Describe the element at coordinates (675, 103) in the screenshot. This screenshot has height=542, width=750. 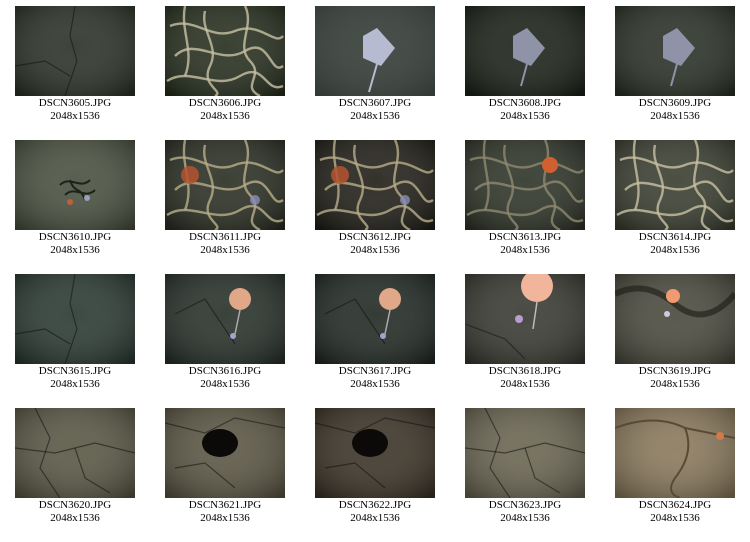
I see `thumbnail-filename: DSCN3609.JPG` at that location.